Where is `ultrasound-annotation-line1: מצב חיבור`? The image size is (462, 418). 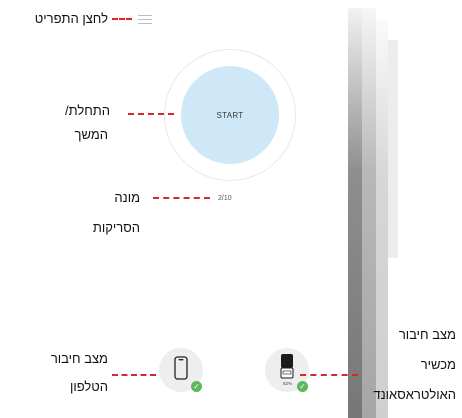 ultrasound-annotation-line1: מצב חיבור is located at coordinates (427, 334).